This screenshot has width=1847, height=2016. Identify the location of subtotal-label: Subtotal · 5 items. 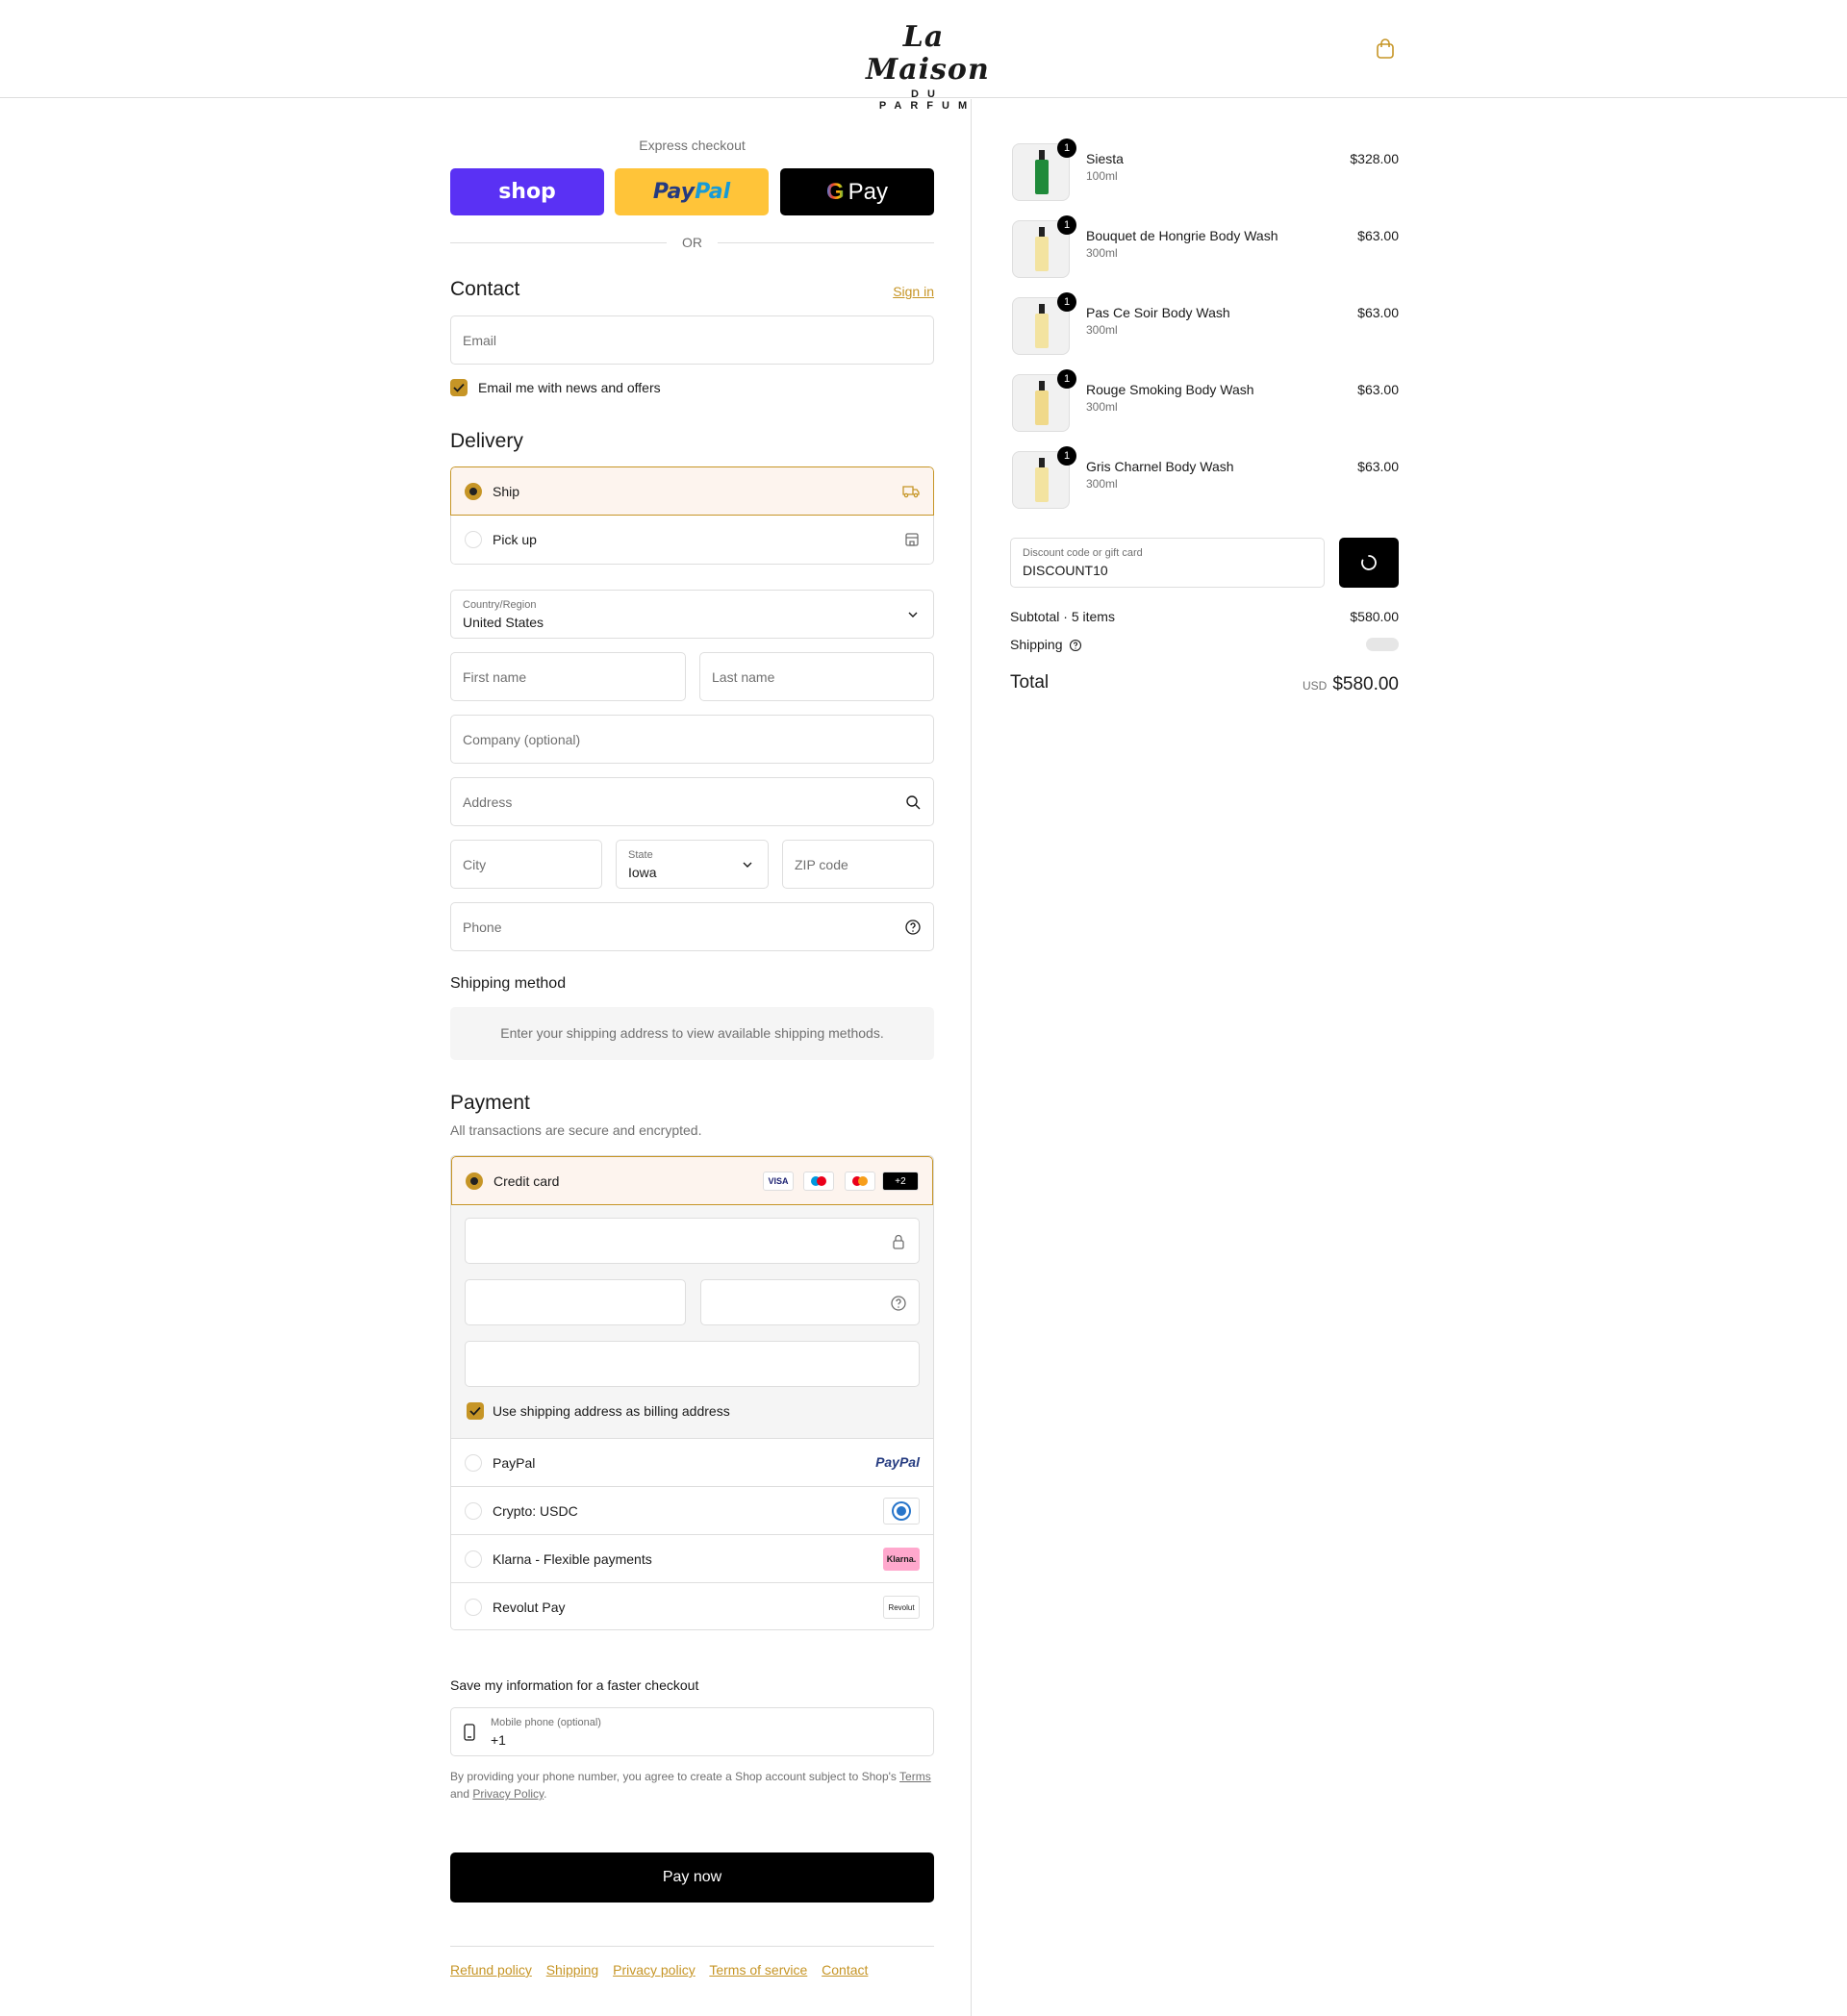
(1063, 617).